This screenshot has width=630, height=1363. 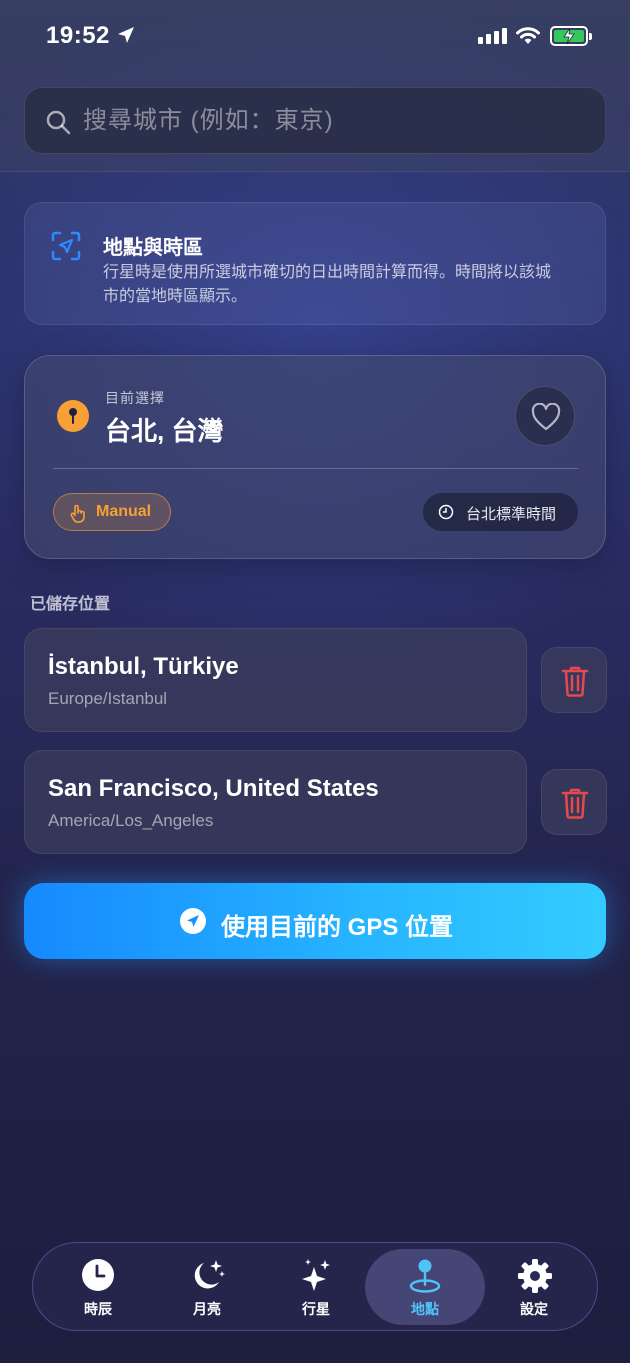 What do you see at coordinates (571, 36) in the screenshot?
I see `battery-charging-icon` at bounding box center [571, 36].